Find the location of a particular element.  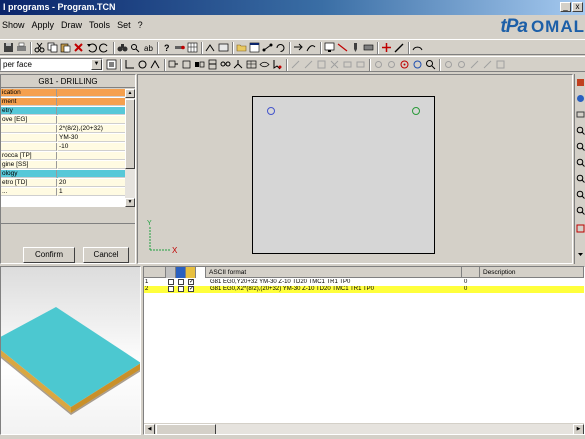

tools-icon is located at coordinates (179, 47).